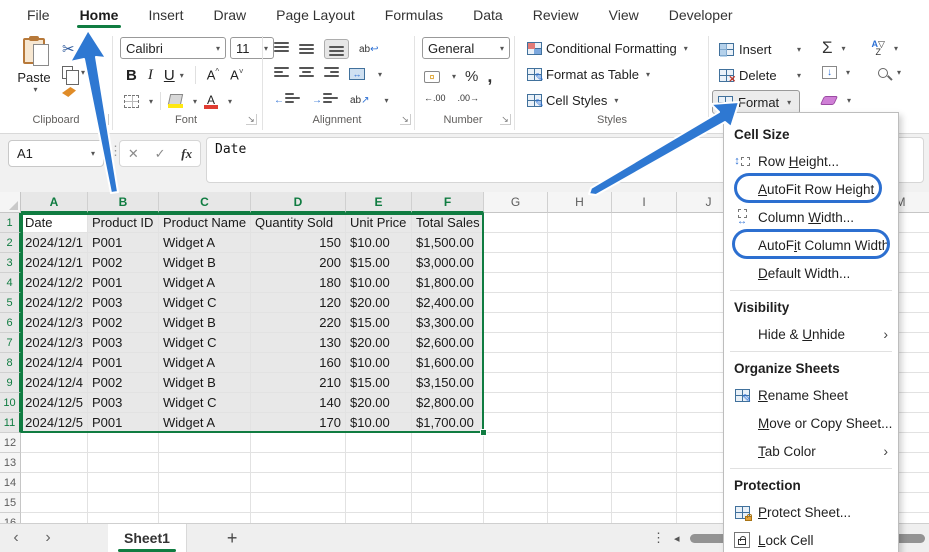 The image size is (929, 552). Describe the element at coordinates (454, 76) in the screenshot. I see `accounting-caret-icon: ▾` at that location.